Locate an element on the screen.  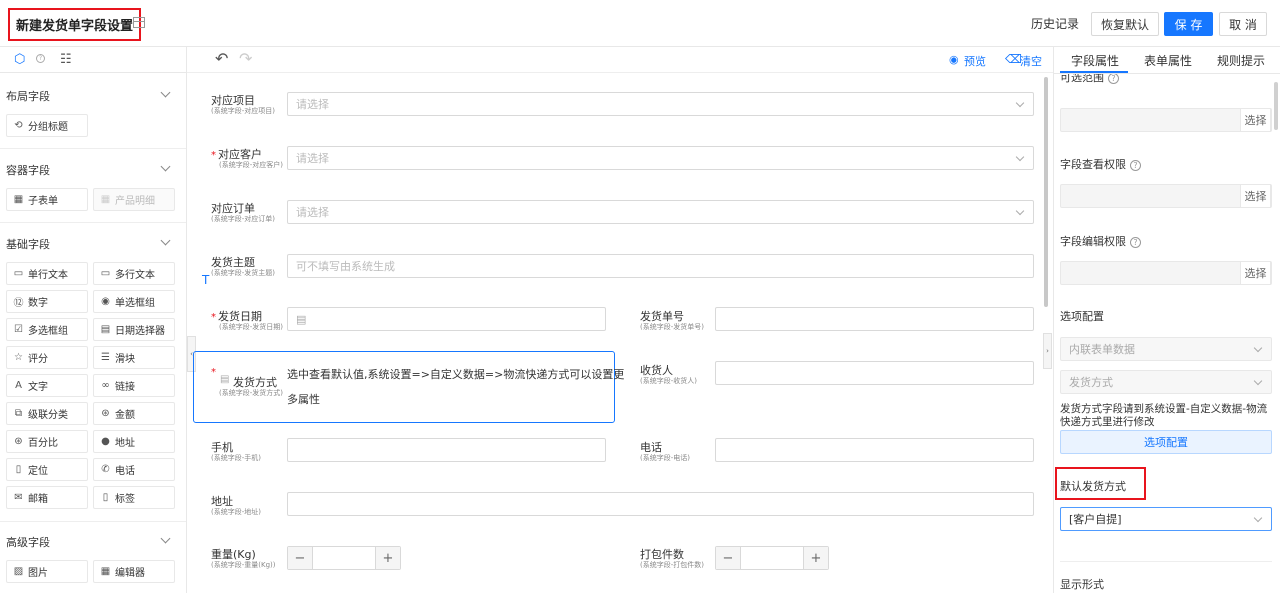
palette-item-checkbox: ☑ 多选框组 is located at coordinates (47, 329).